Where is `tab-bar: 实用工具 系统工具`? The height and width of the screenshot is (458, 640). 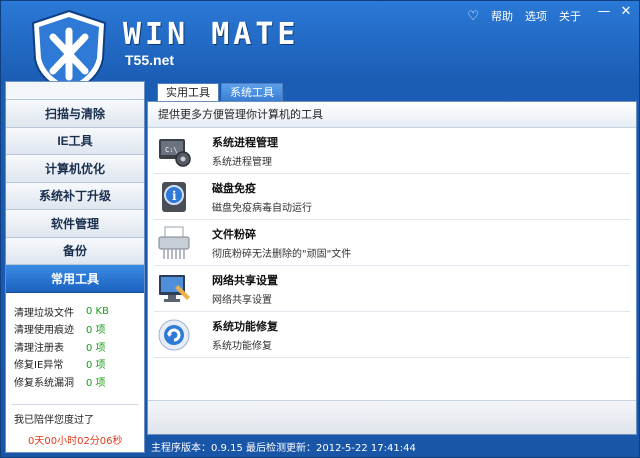 tab-bar: 实用工具 系统工具 is located at coordinates (220, 92).